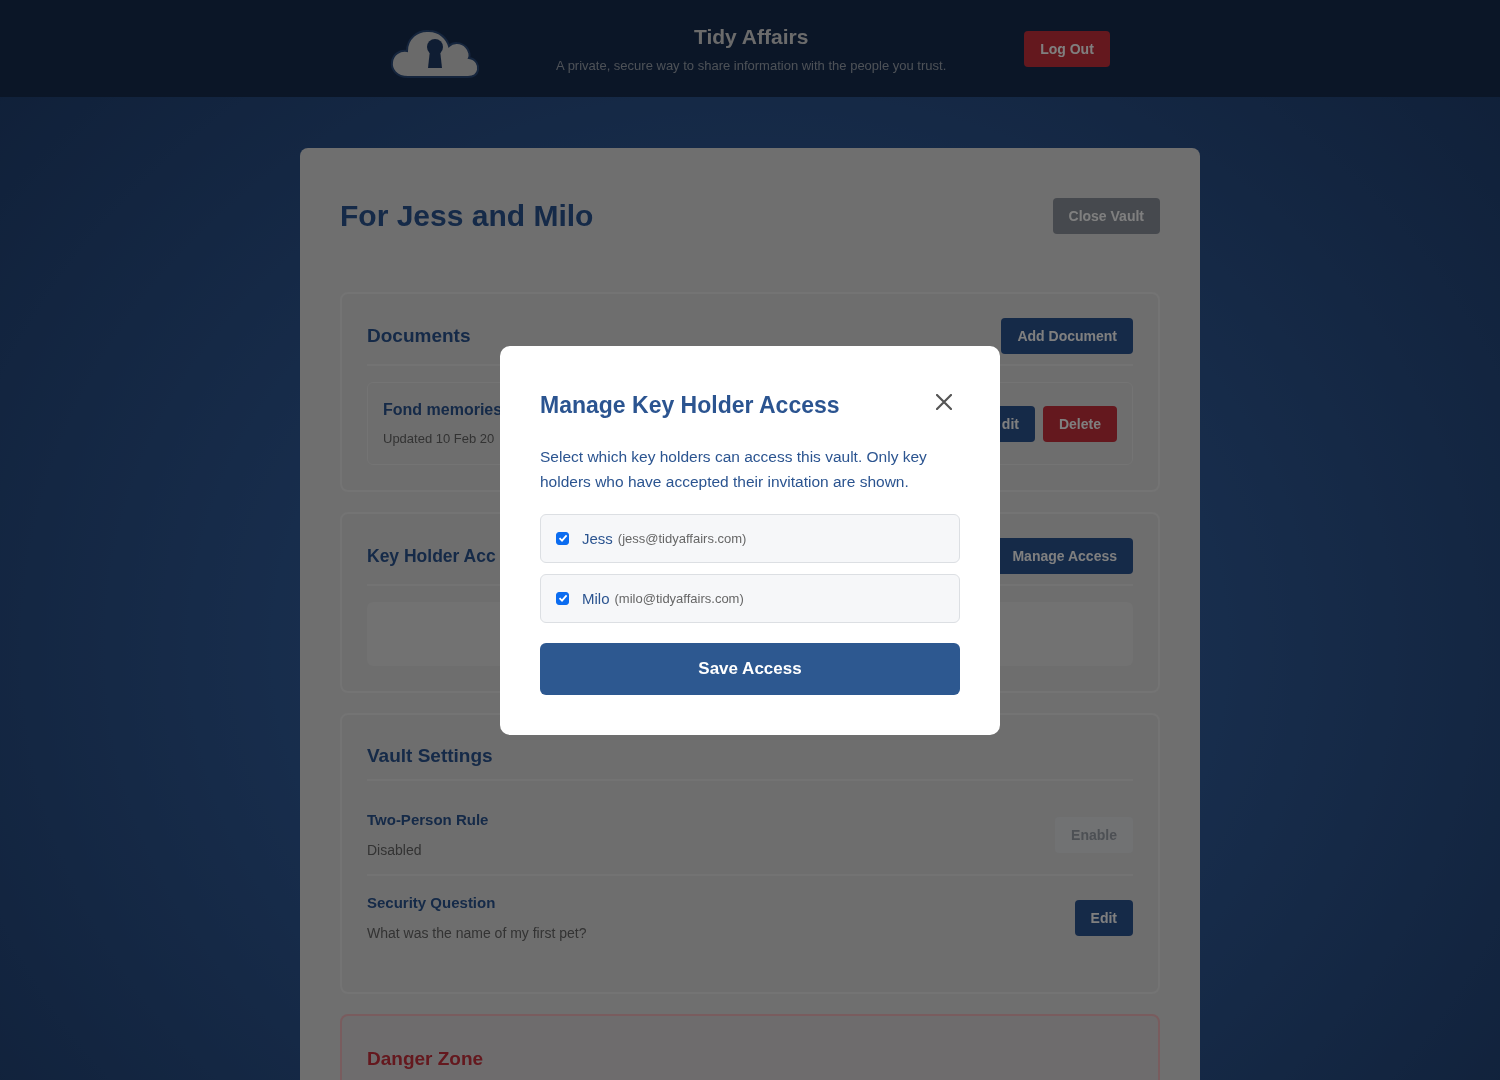 The image size is (1500, 1080). Describe the element at coordinates (1067, 336) in the screenshot. I see `add-document-button: Add Document` at that location.